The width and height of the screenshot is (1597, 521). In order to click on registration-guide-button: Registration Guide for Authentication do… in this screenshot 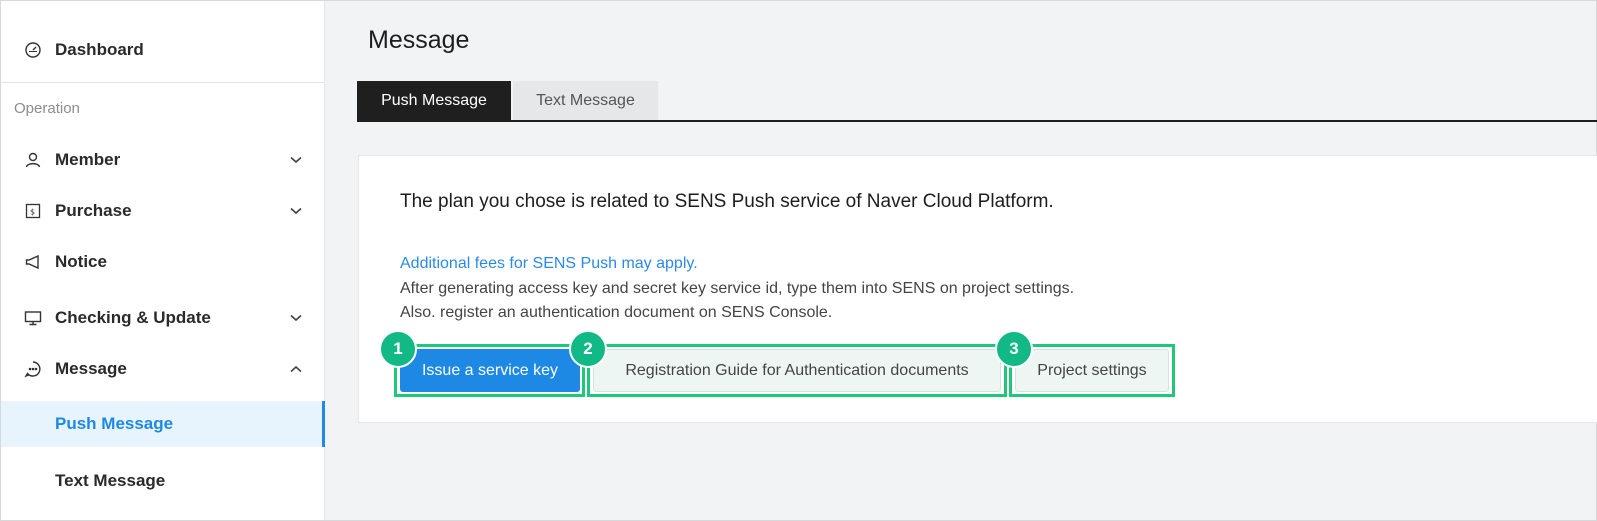, I will do `click(797, 370)`.